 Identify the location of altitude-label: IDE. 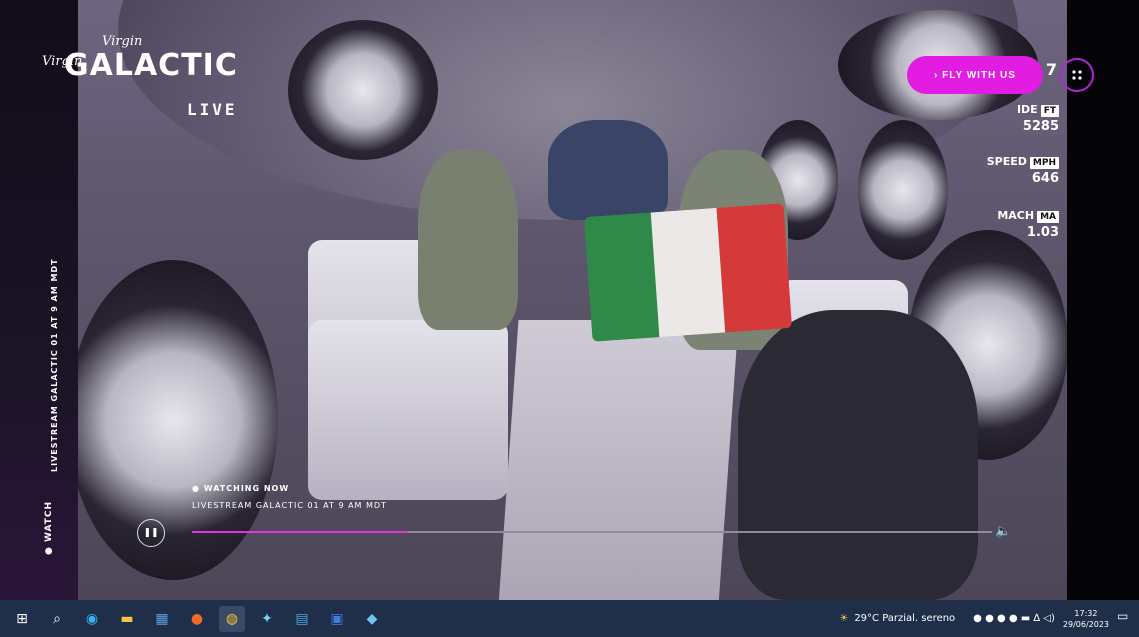
(1027, 109).